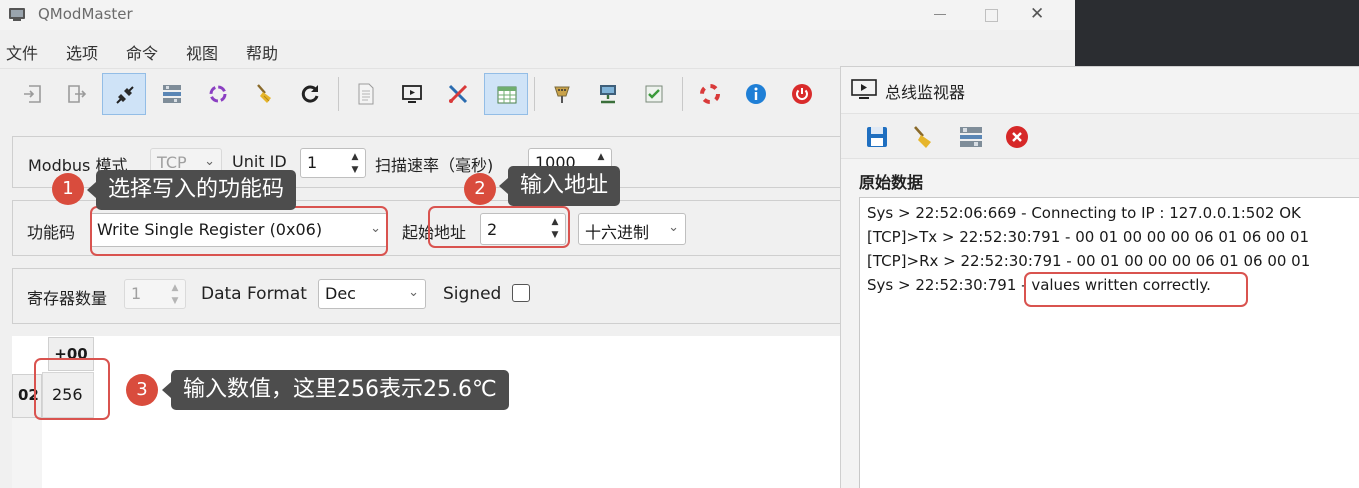  I want to click on clear-button, so click(264, 94).